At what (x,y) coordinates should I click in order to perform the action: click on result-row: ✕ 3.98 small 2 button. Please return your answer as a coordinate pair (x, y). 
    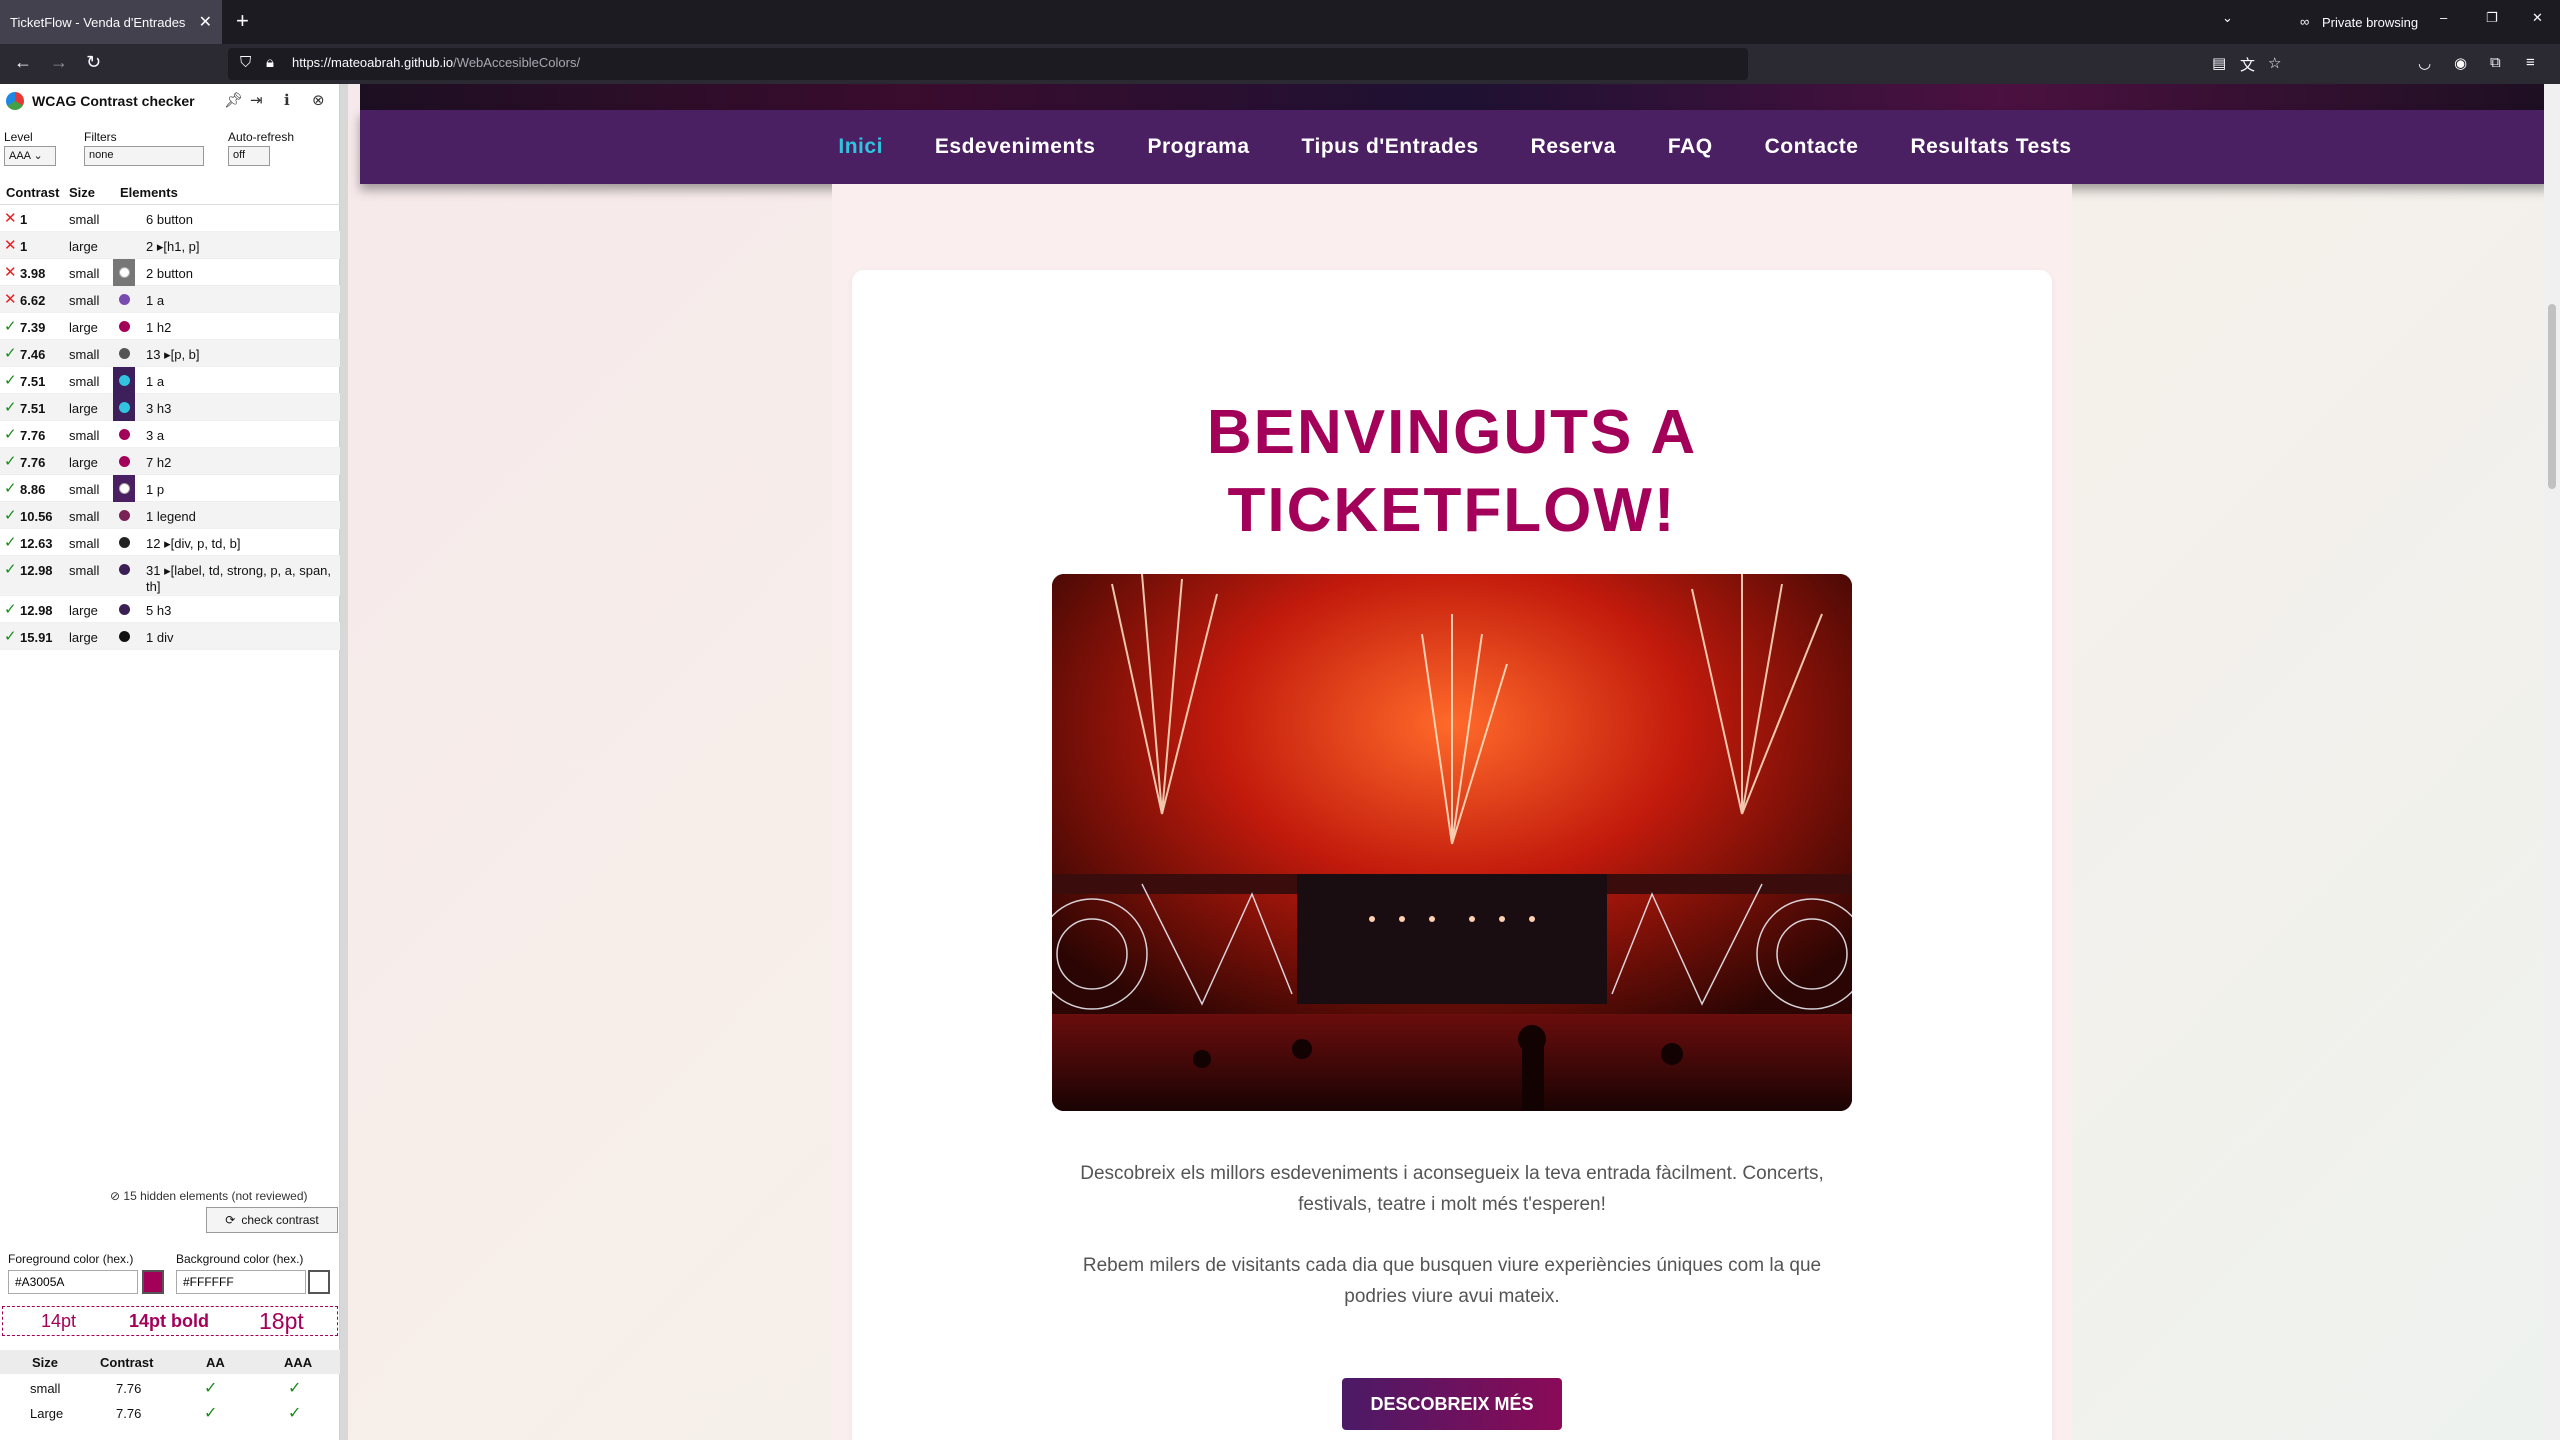
    Looking at the image, I should click on (170, 272).